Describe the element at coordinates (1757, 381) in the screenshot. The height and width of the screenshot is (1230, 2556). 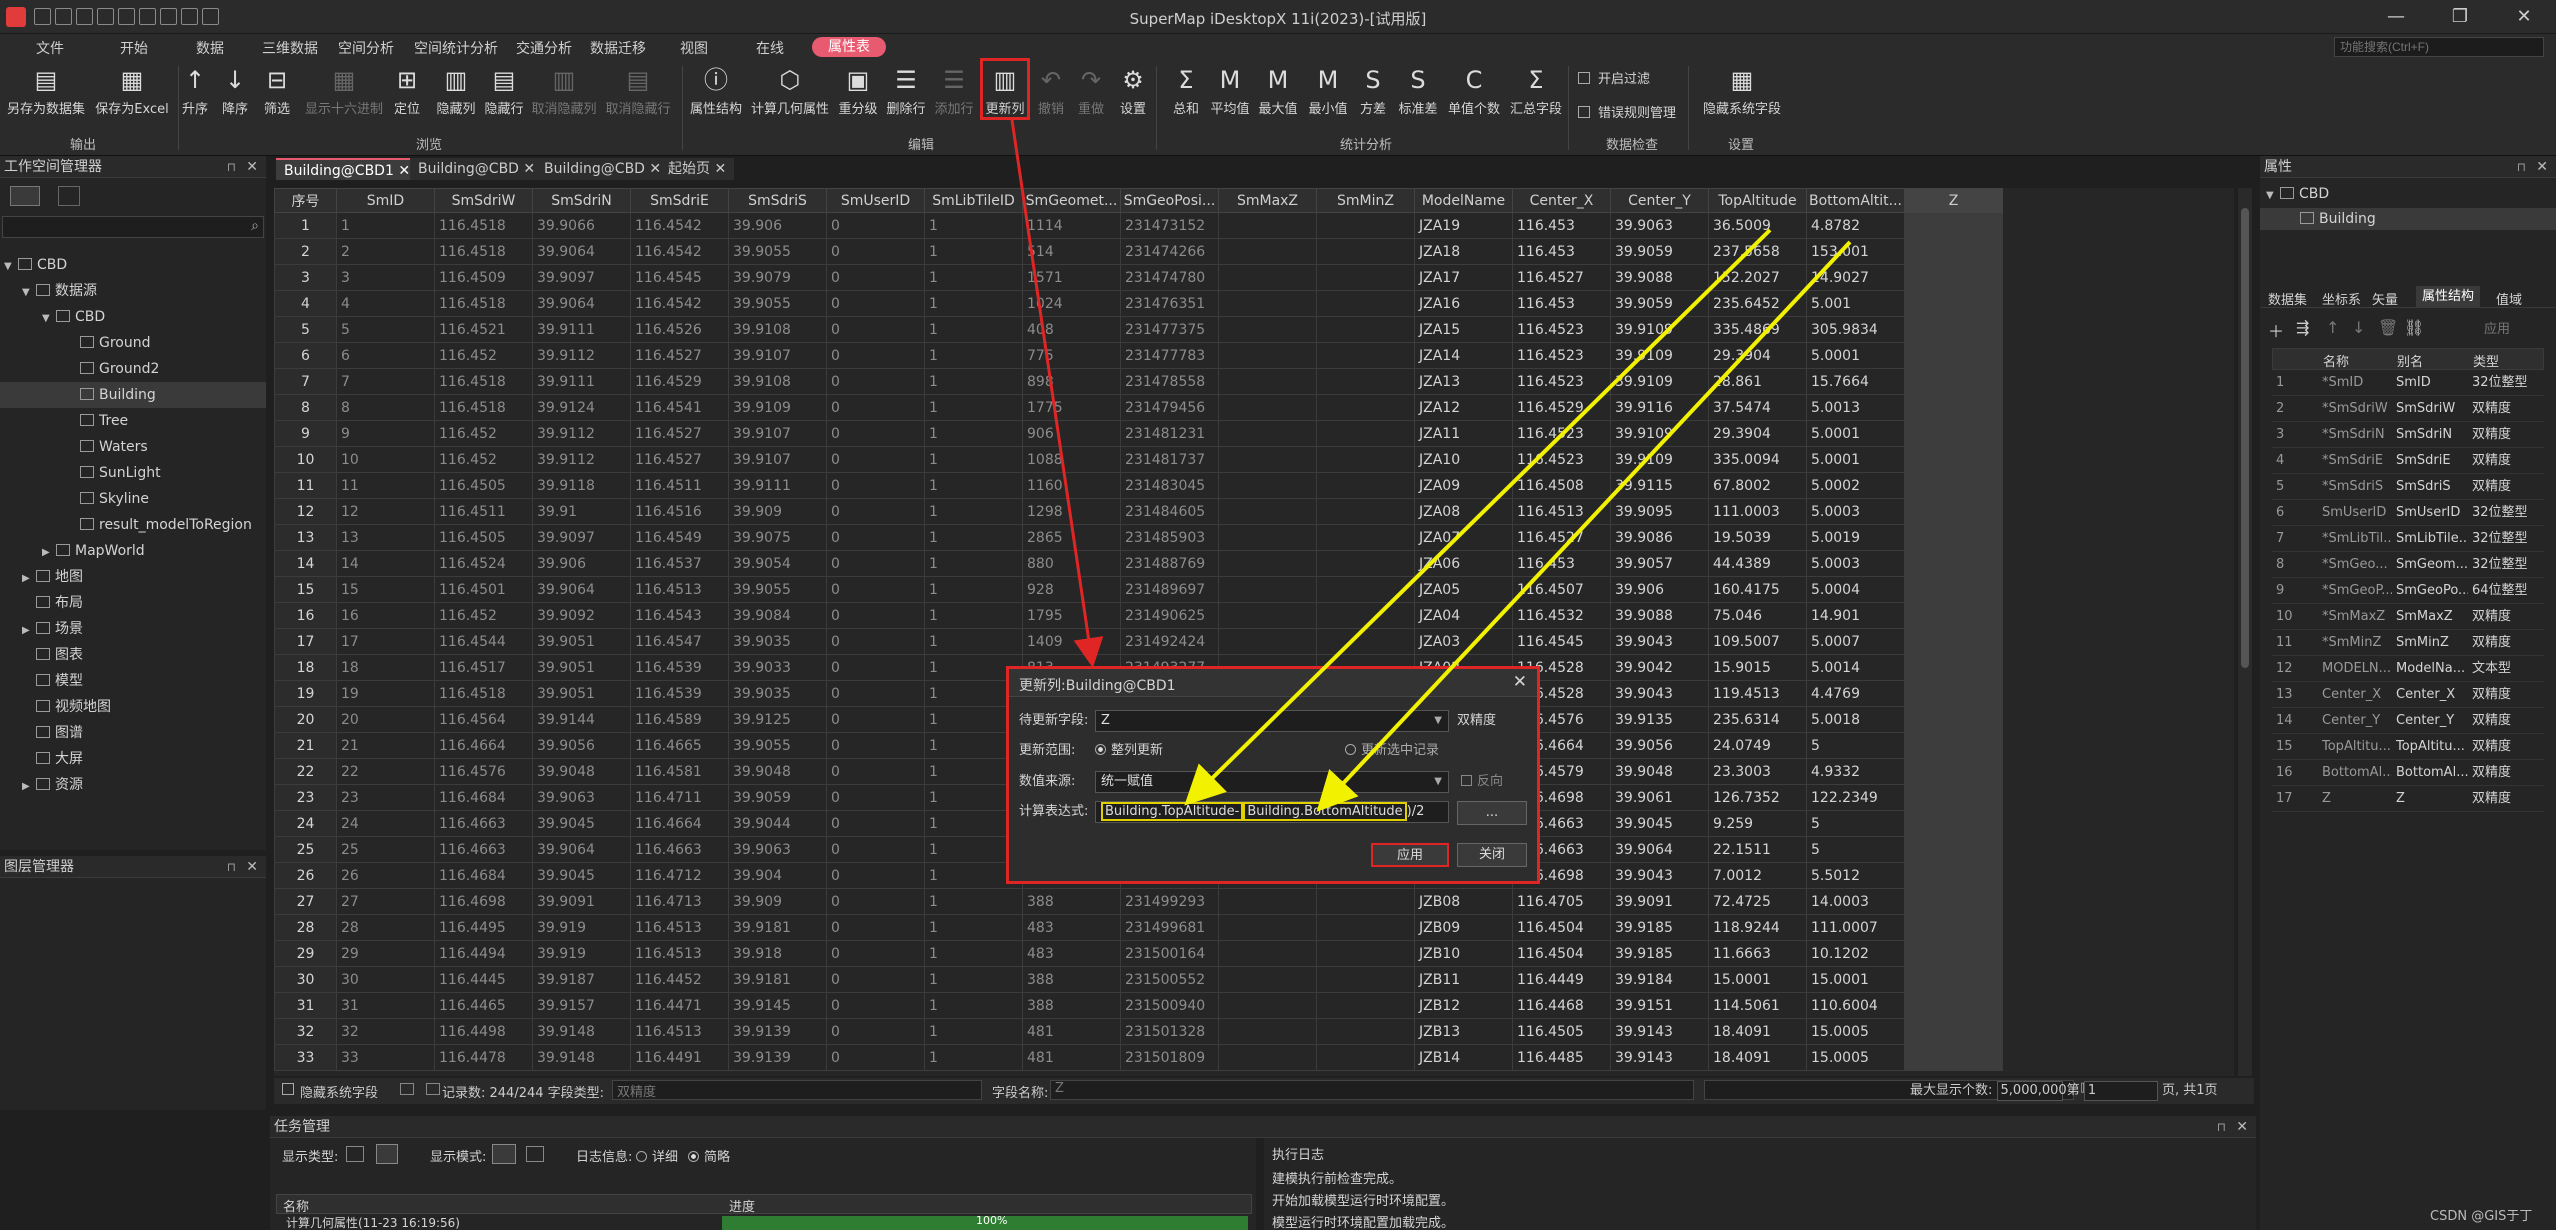
I see `table-cell: 28.861` at that location.